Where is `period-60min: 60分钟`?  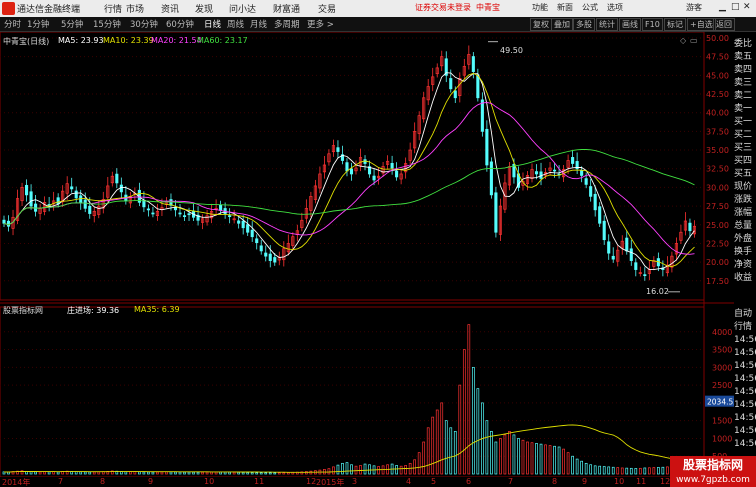
period-60min: 60分钟 is located at coordinates (180, 24).